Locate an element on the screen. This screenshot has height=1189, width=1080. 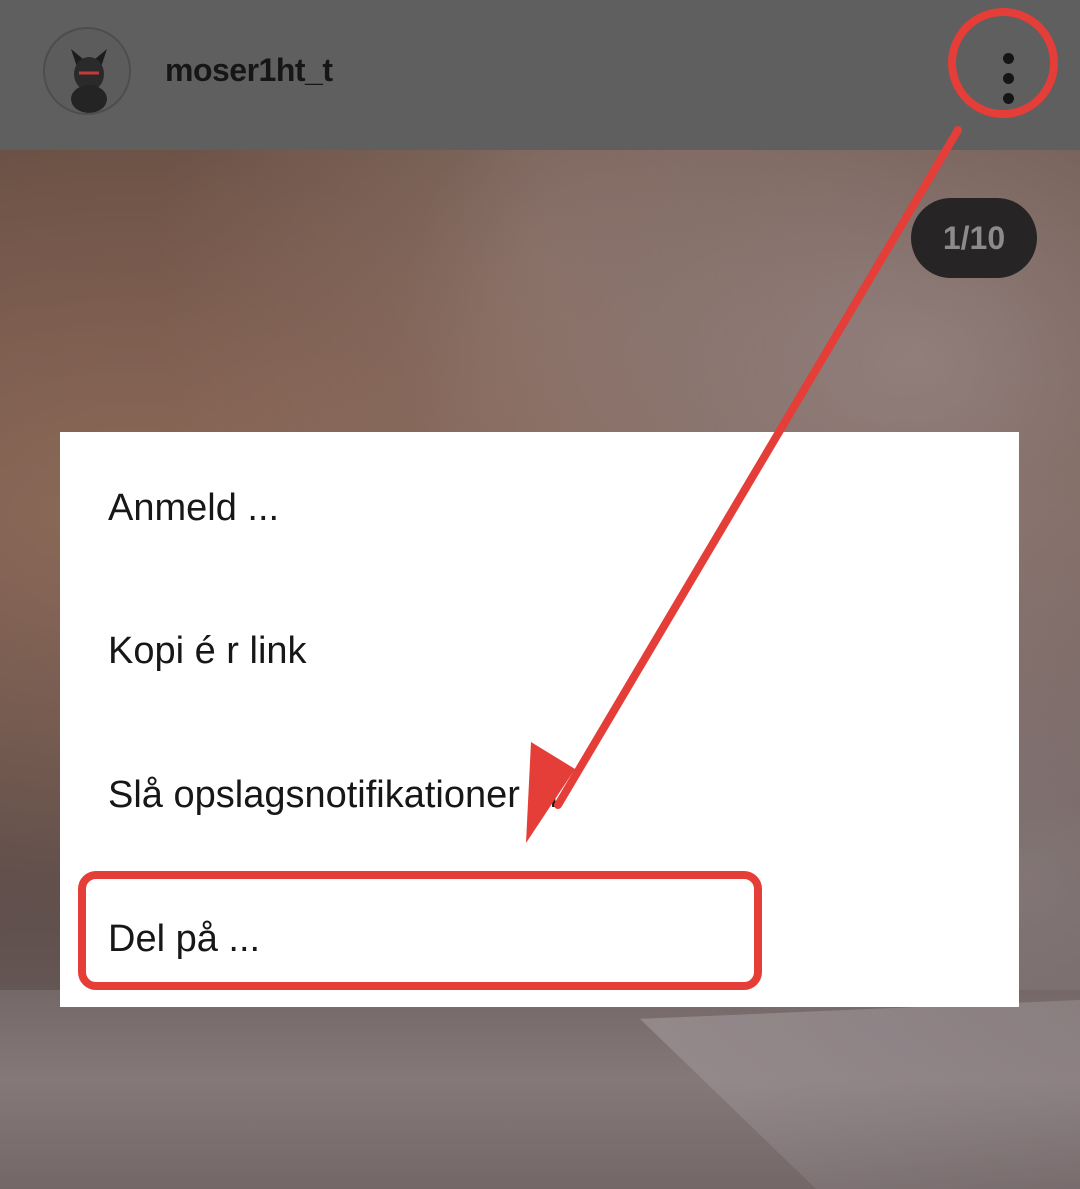
menu-item-copy-link: Kopi é r link is located at coordinates (207, 651).